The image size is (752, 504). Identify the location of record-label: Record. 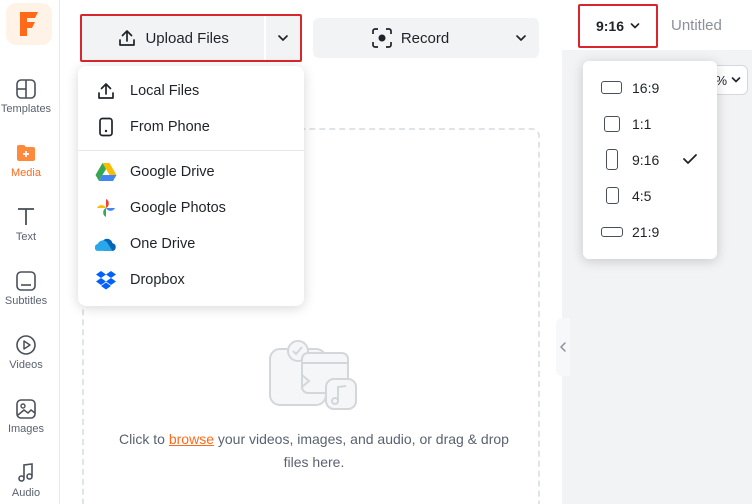
(425, 38).